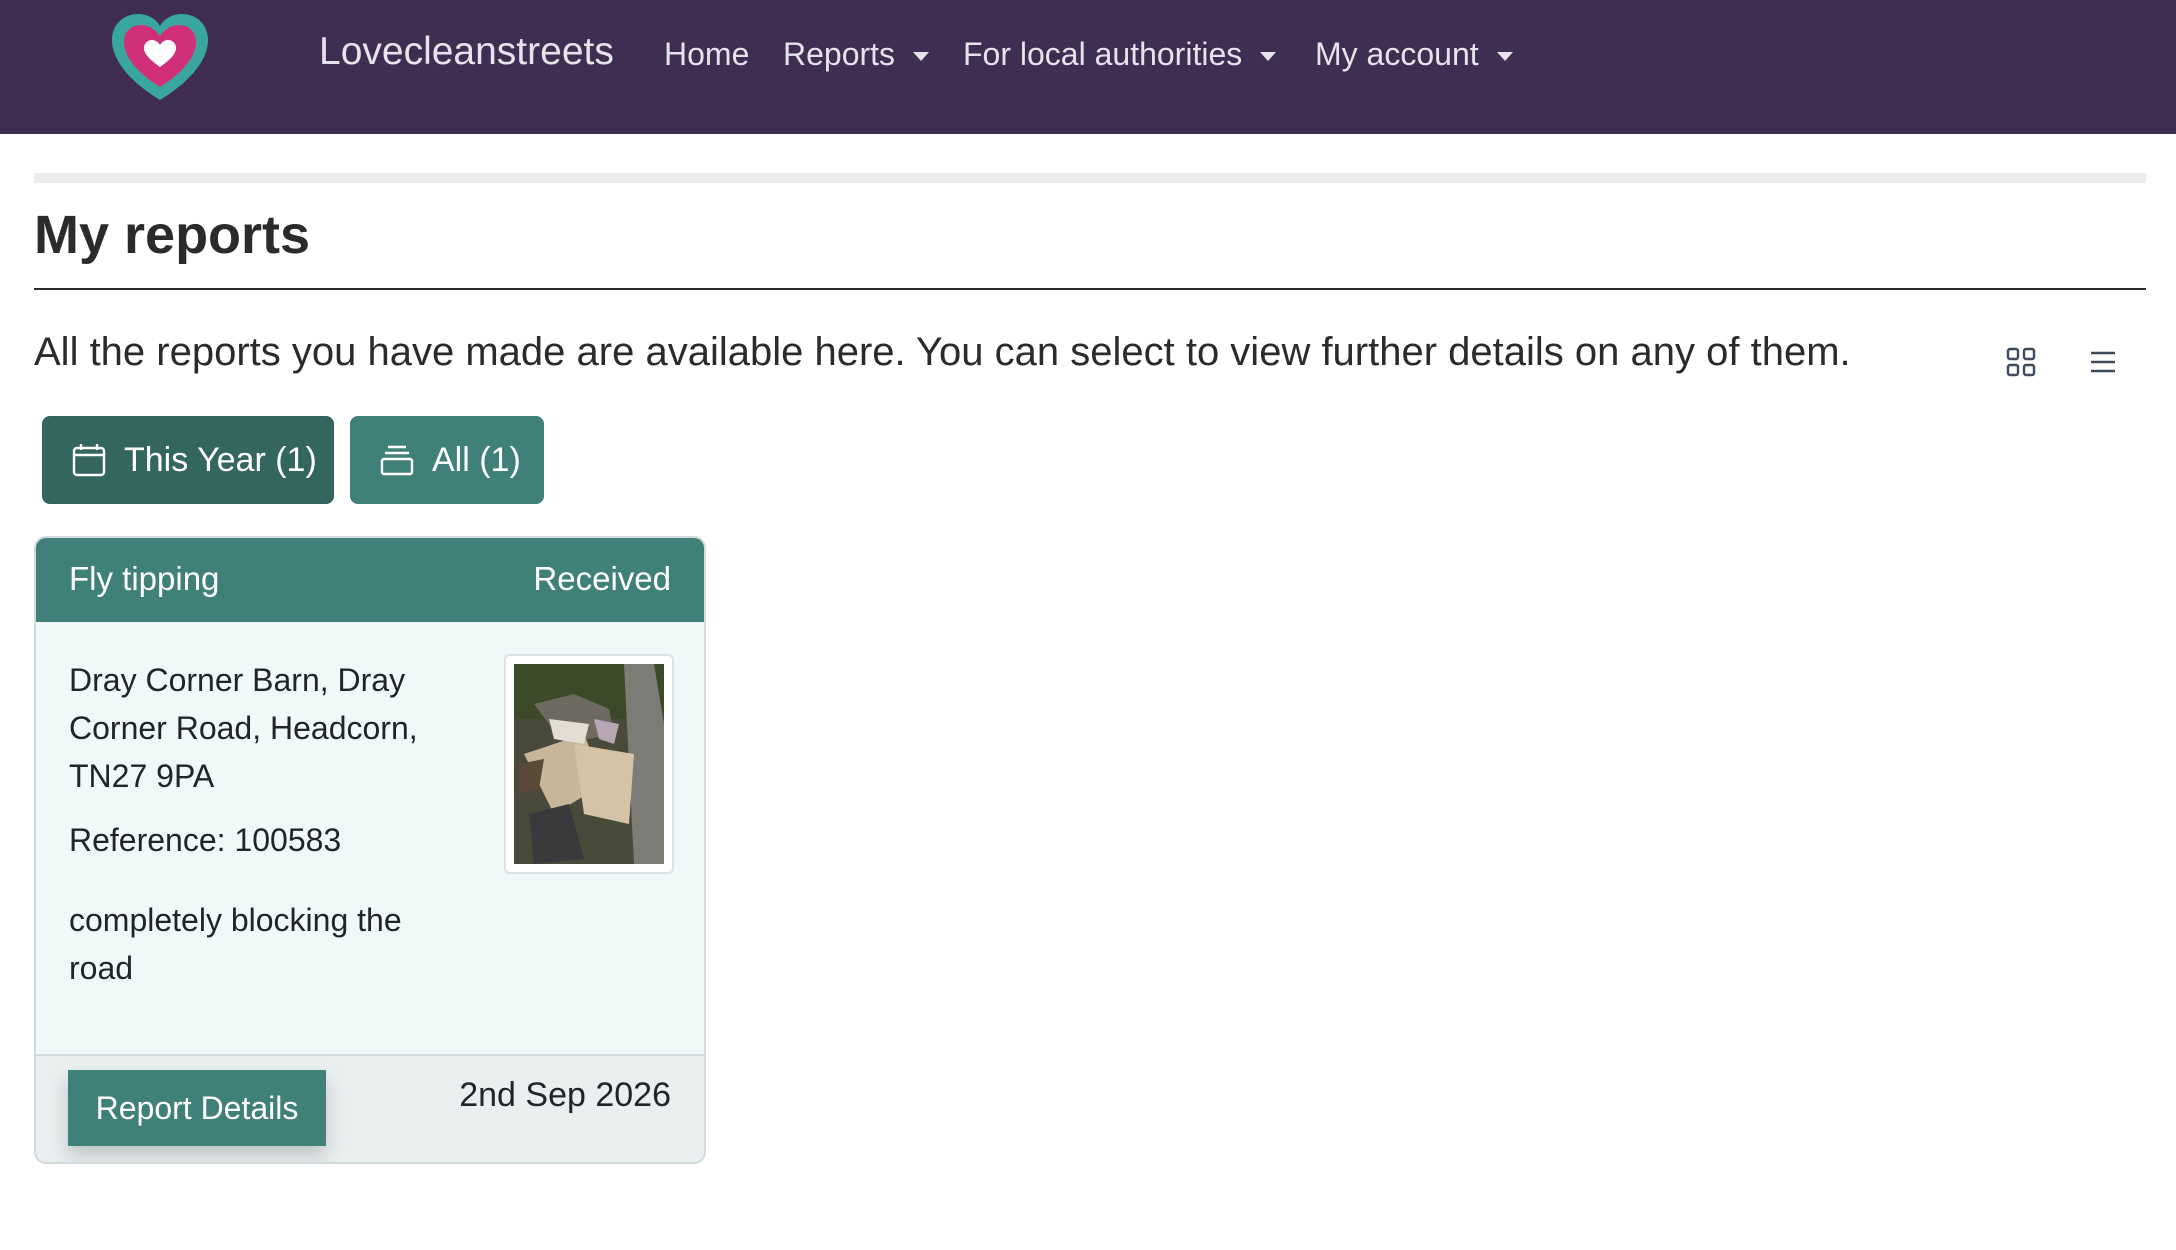 The height and width of the screenshot is (1250, 2176). What do you see at coordinates (172, 235) in the screenshot?
I see `page-title: My reports` at bounding box center [172, 235].